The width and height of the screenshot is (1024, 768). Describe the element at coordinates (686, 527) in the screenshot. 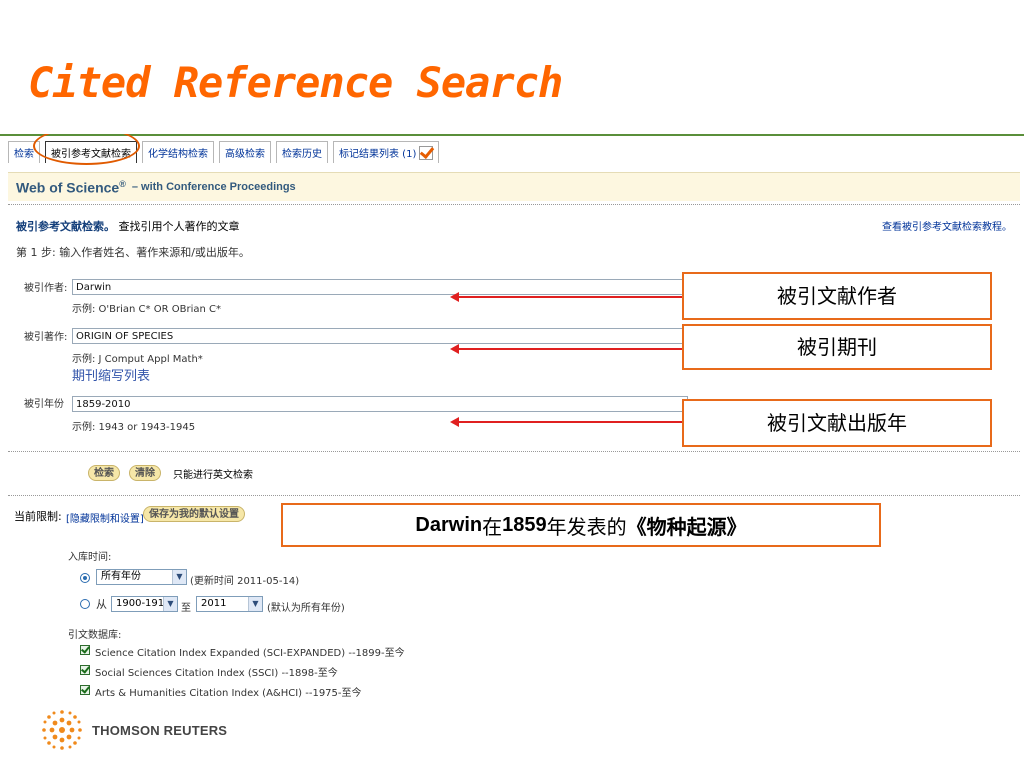

I see `note-book: 《物种起源》` at that location.